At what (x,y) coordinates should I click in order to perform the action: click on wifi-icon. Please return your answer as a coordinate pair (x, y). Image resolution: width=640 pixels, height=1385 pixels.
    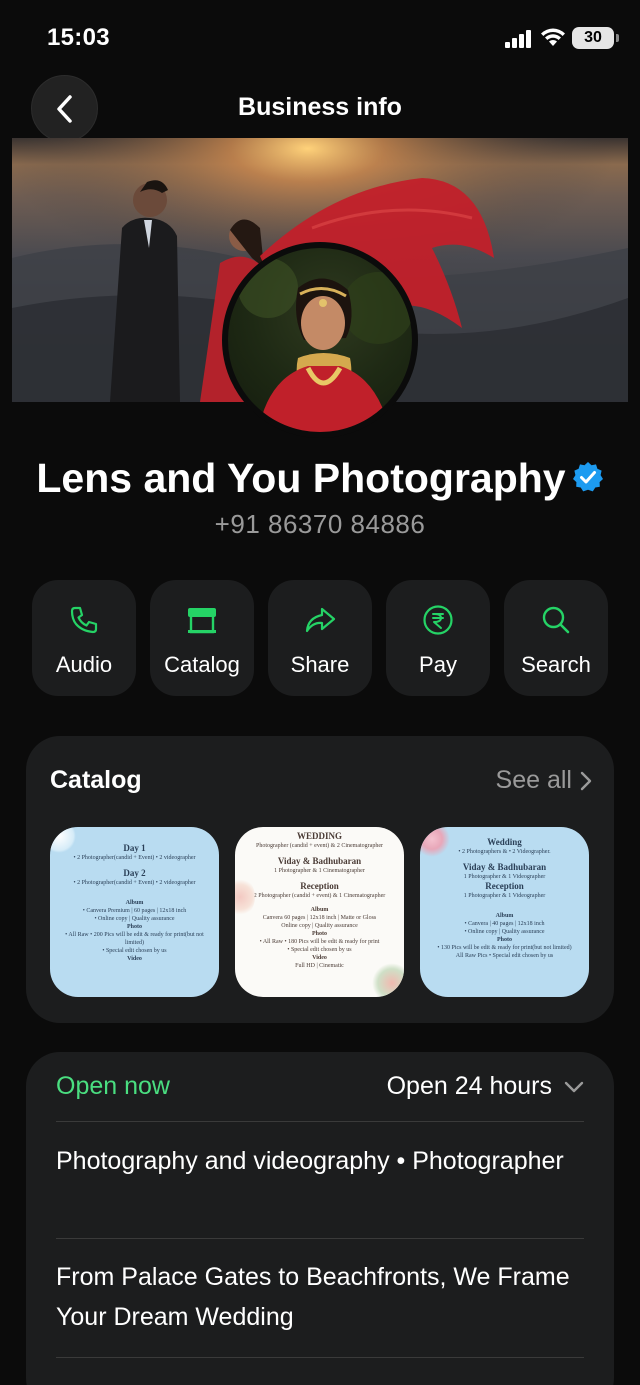
    Looking at the image, I should click on (553, 37).